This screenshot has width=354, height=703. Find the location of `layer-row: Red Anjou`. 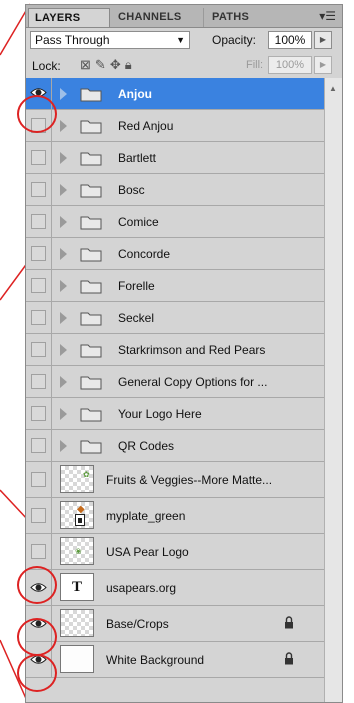

layer-row: Red Anjou is located at coordinates (175, 126).